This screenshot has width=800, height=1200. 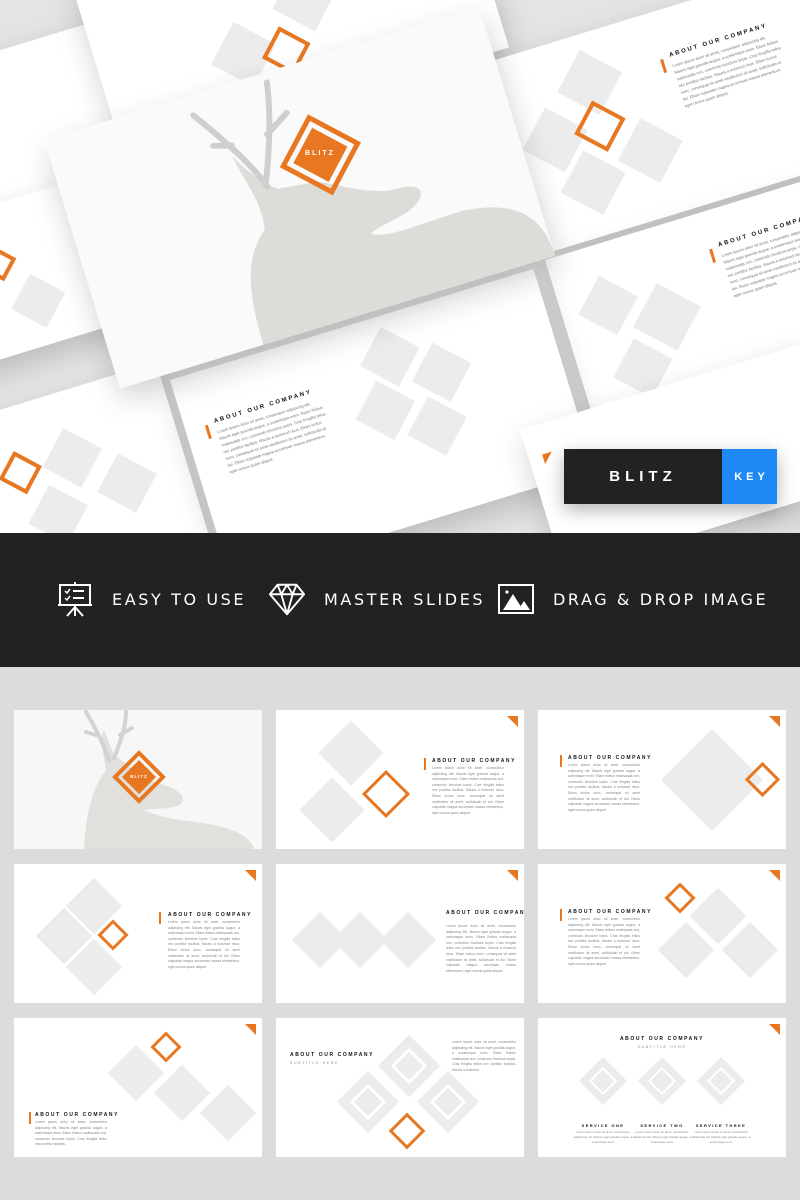 I want to click on services-heading: ABOUT OUR COMPANY, so click(x=662, y=1039).